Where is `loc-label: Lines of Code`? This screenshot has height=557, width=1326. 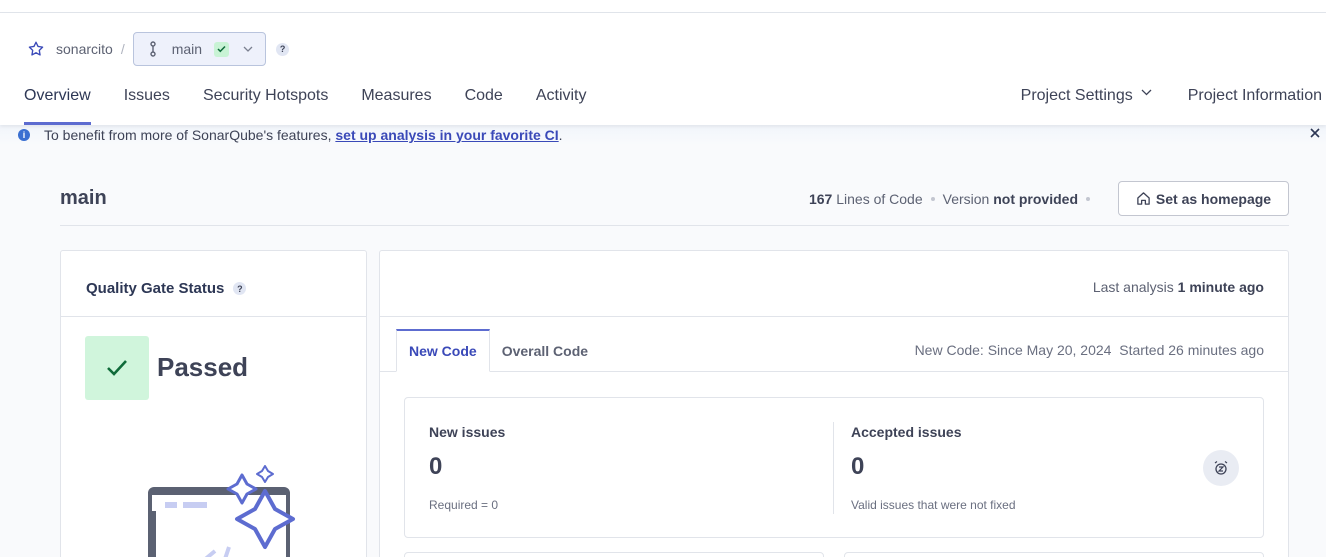 loc-label: Lines of Code is located at coordinates (879, 199).